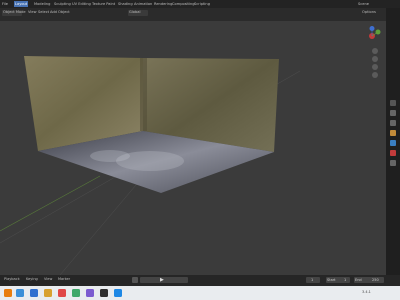 The image size is (400, 300). I want to click on version-label: 3.4.1, so click(366, 292).